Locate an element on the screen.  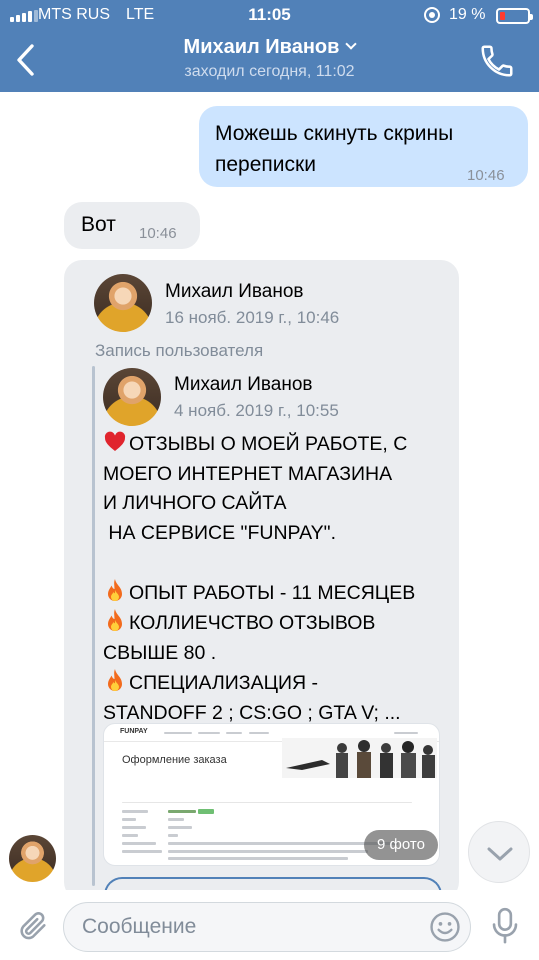
repost-divider is located at coordinates (93, 626).